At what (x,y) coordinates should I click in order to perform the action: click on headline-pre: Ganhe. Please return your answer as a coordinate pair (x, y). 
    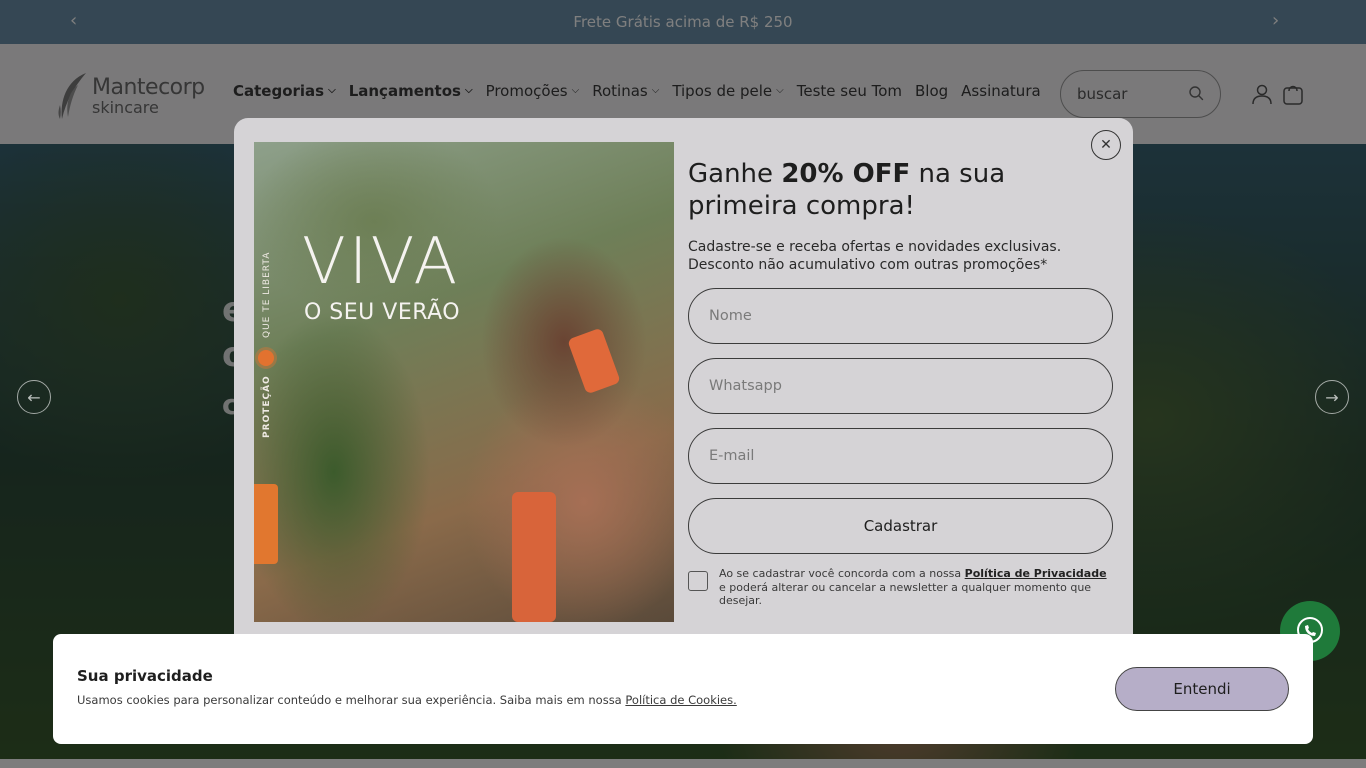
    Looking at the image, I should click on (735, 174).